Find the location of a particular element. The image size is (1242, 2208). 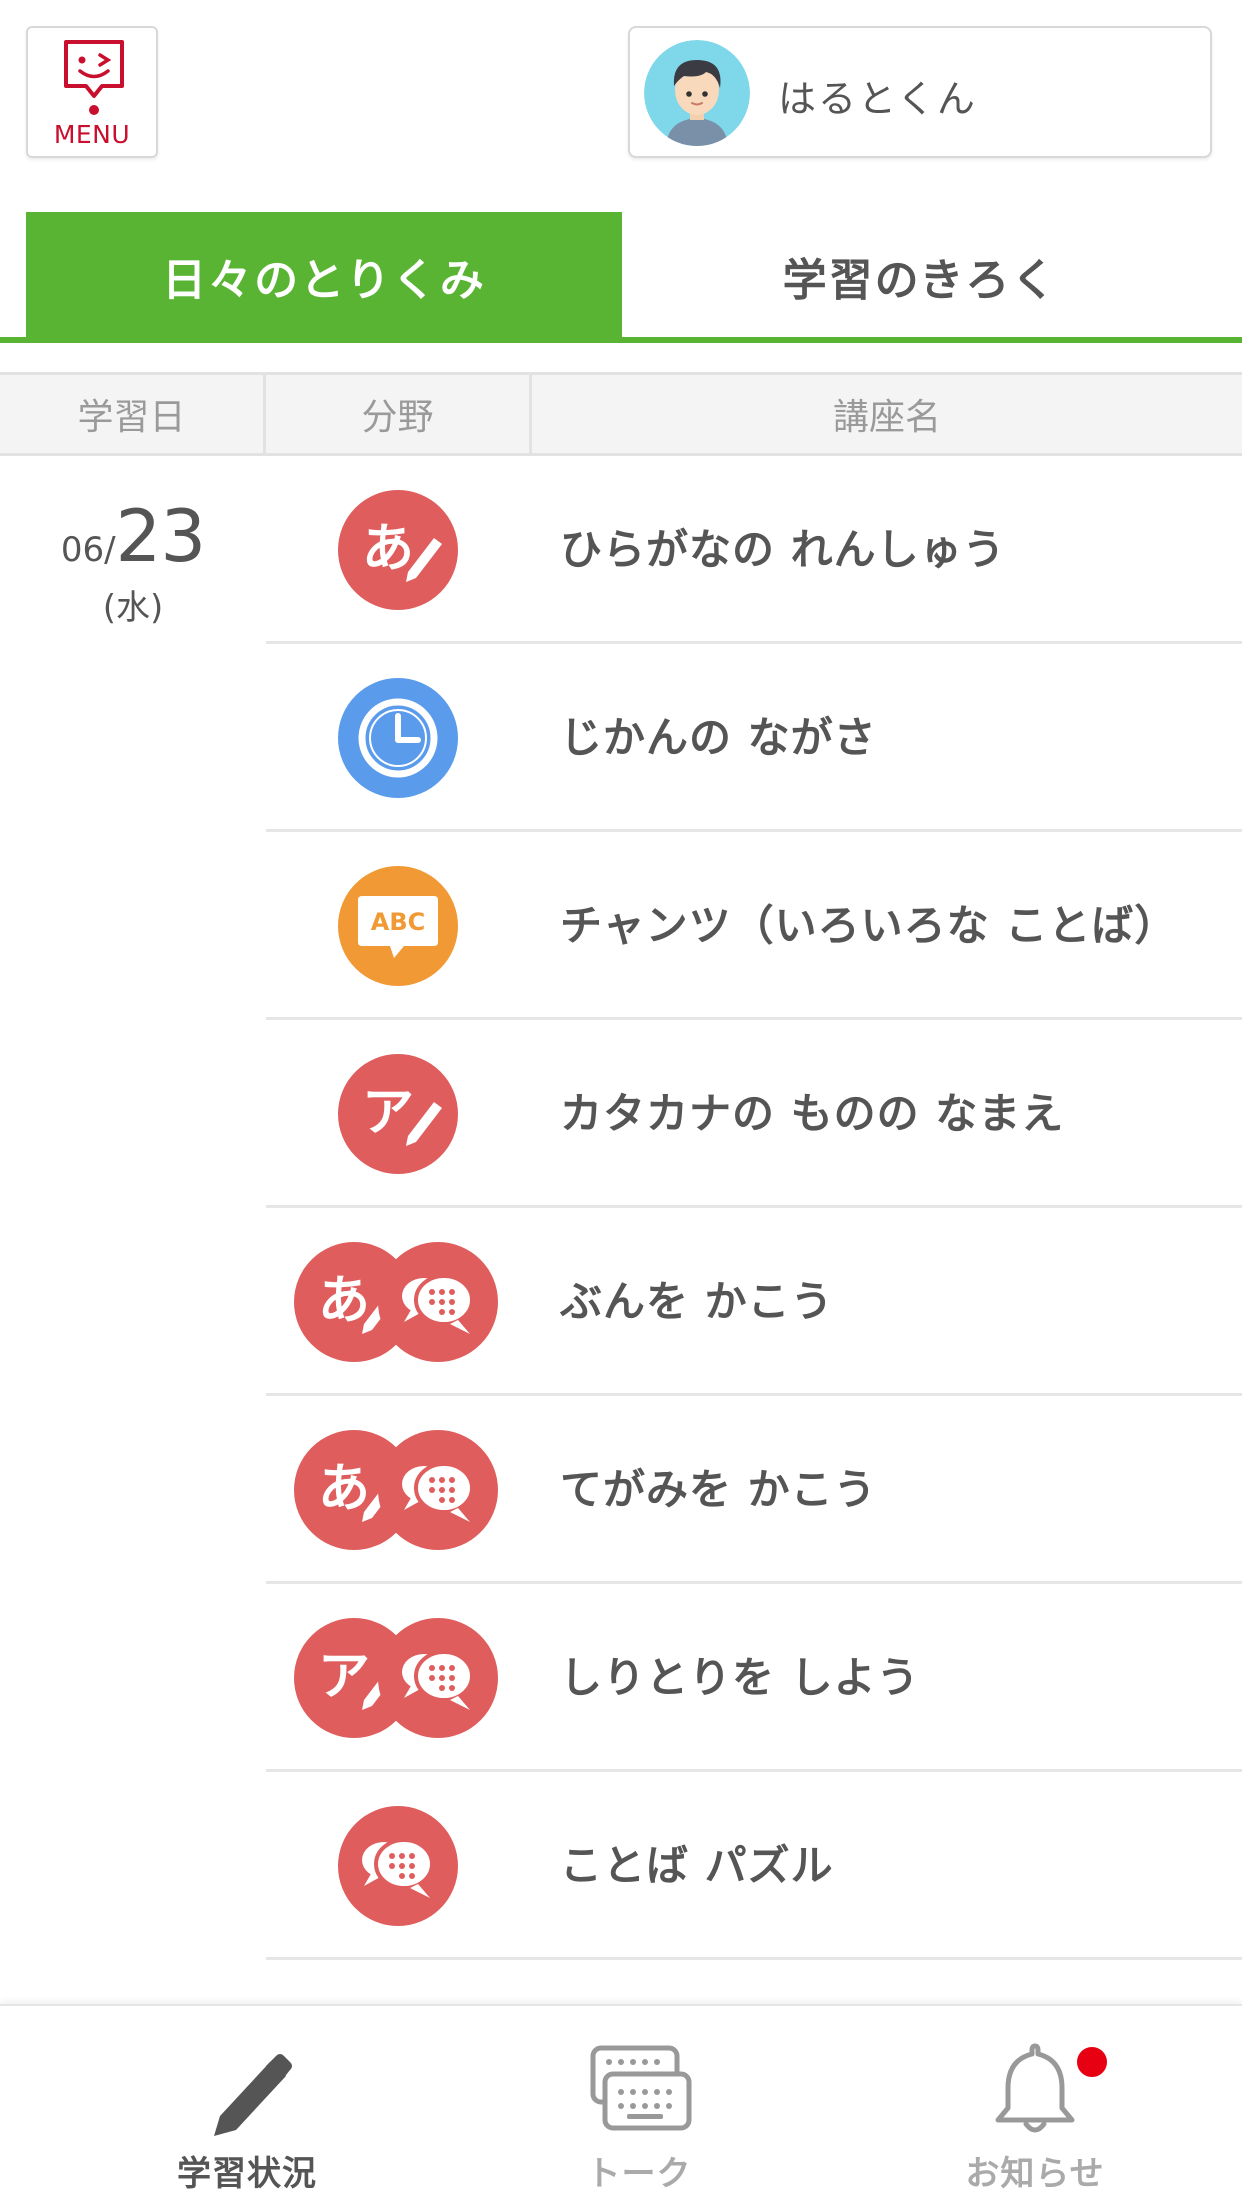

menu-face-icon is located at coordinates (94, 77).